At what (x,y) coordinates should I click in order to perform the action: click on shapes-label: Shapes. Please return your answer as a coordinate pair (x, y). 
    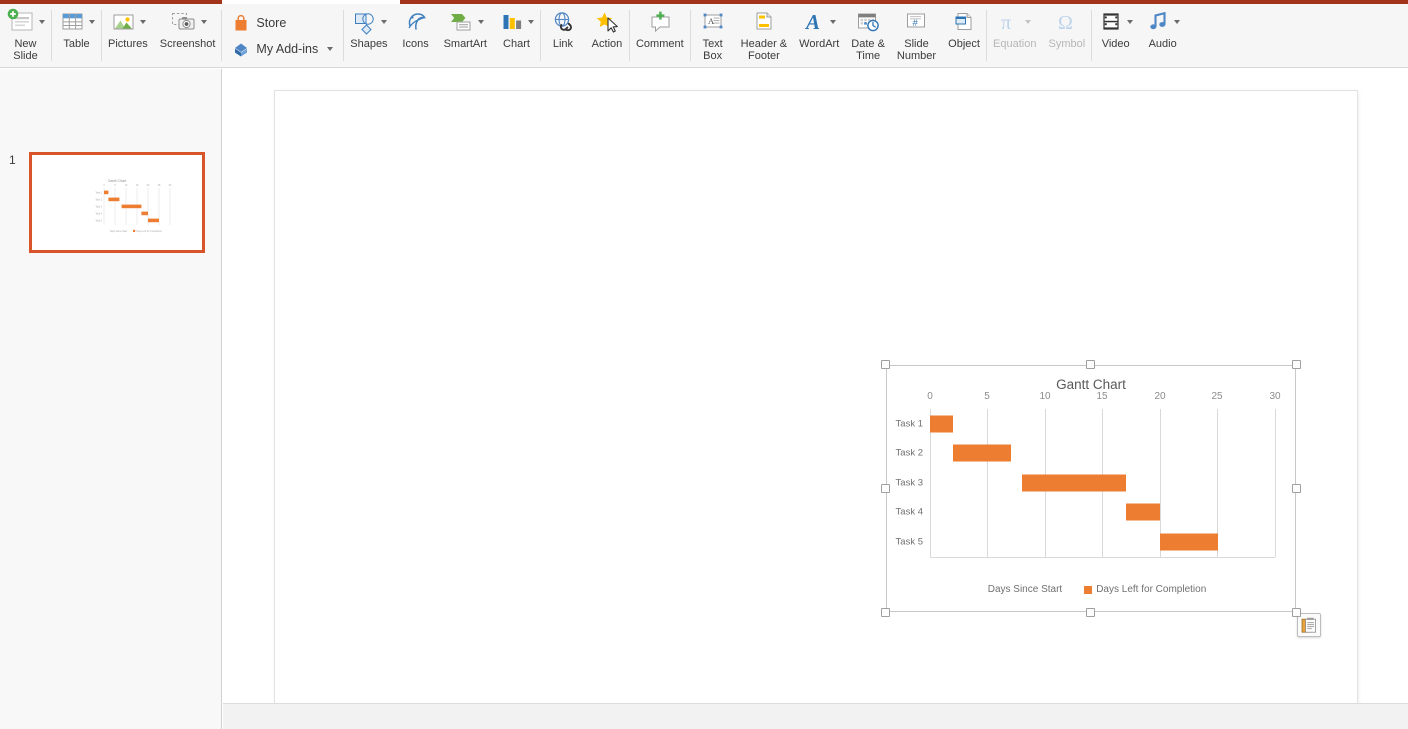
    Looking at the image, I should click on (369, 44).